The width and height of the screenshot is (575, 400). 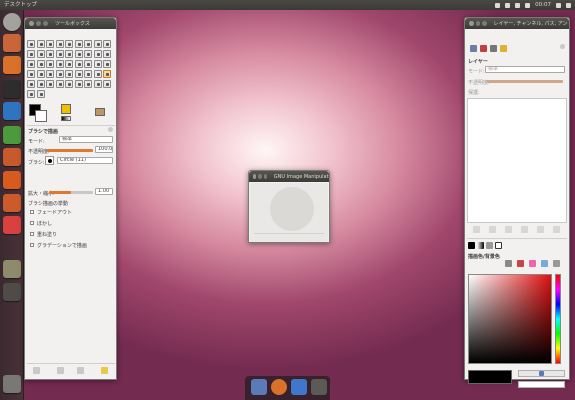 What do you see at coordinates (480, 245) in the screenshot?
I see `color-tab-gray` at bounding box center [480, 245].